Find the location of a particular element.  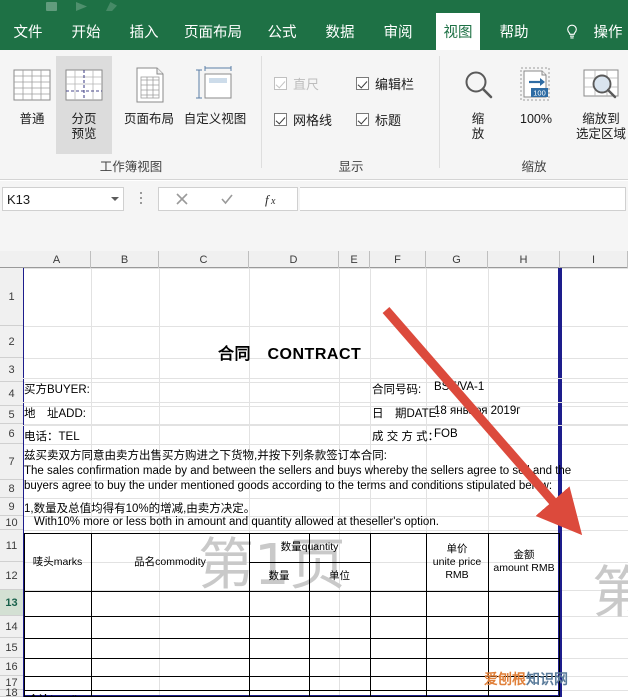

contract-title: 合同 CONTRACT is located at coordinates (290, 354).